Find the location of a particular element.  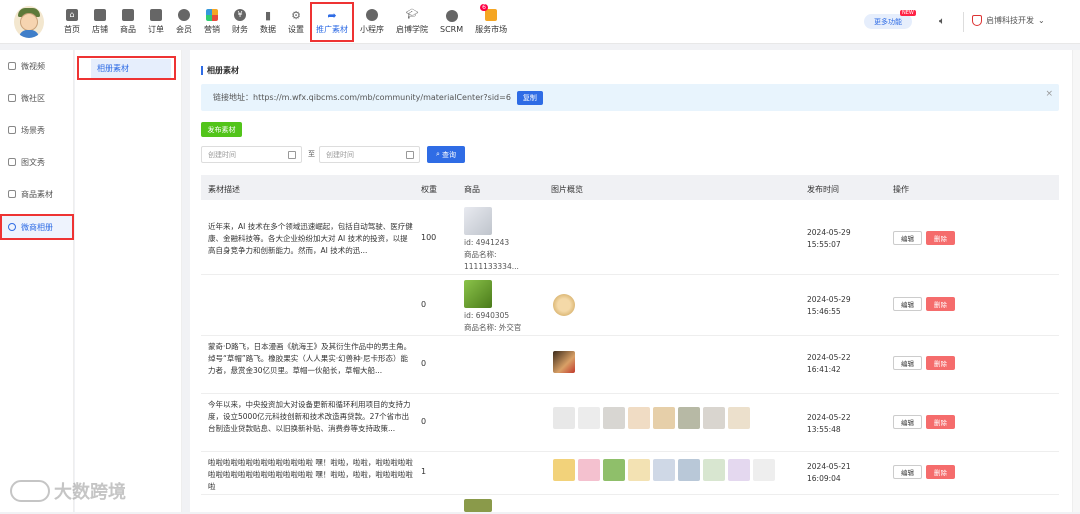

scrm-icon is located at coordinates (451, 16).